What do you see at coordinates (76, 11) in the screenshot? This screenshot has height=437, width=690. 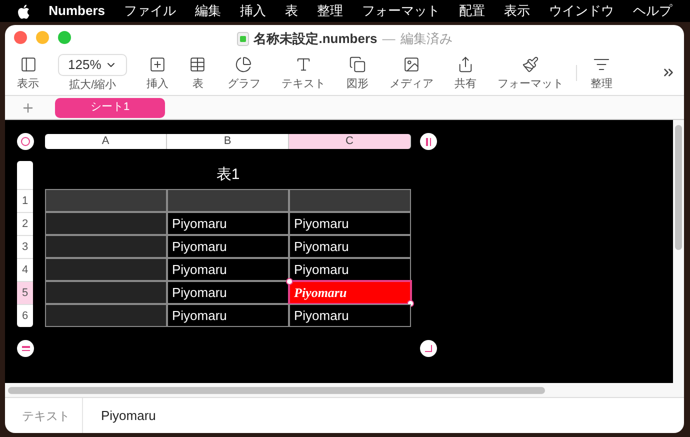 I see `app-menu: Numbers` at bounding box center [76, 11].